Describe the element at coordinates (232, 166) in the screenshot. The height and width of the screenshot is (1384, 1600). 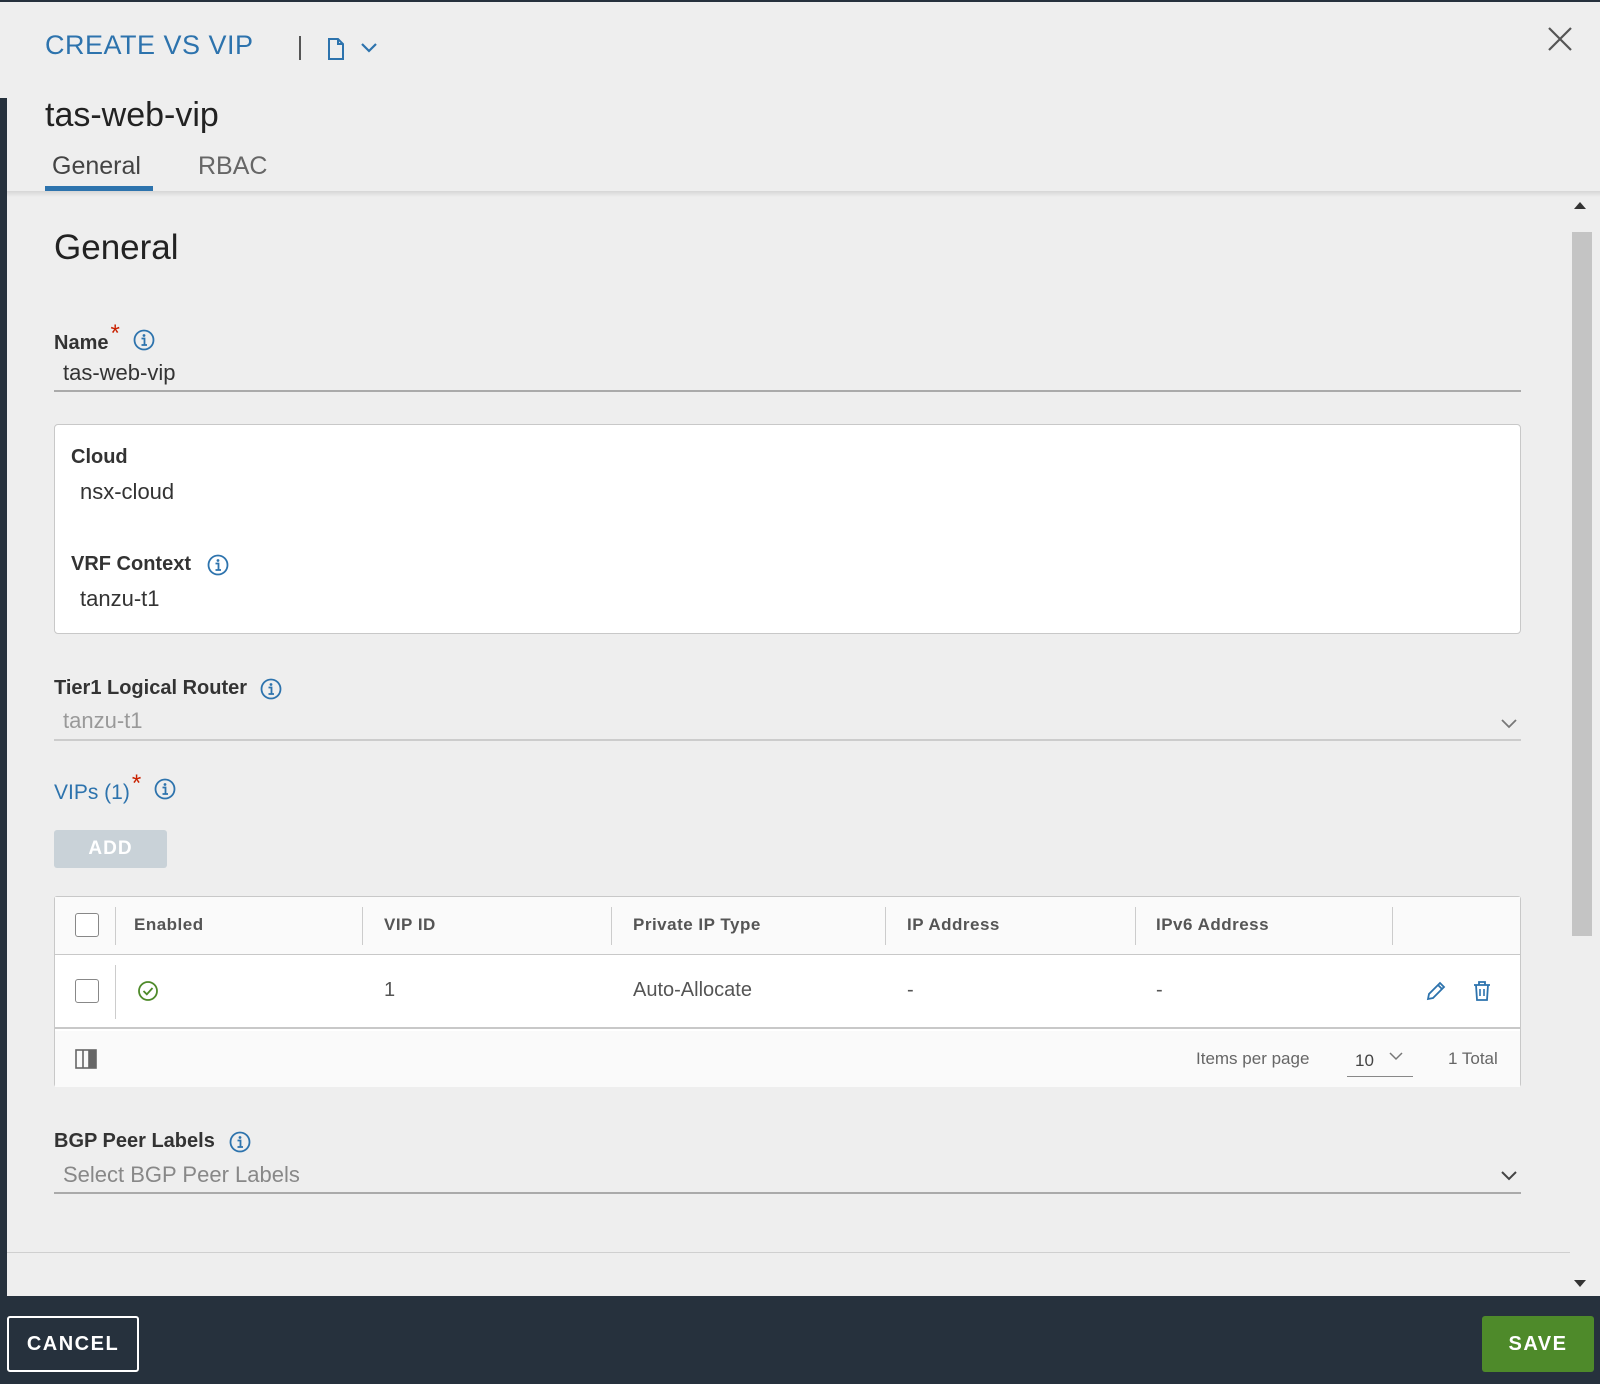
I see `tab-rbac: RBAC` at that location.